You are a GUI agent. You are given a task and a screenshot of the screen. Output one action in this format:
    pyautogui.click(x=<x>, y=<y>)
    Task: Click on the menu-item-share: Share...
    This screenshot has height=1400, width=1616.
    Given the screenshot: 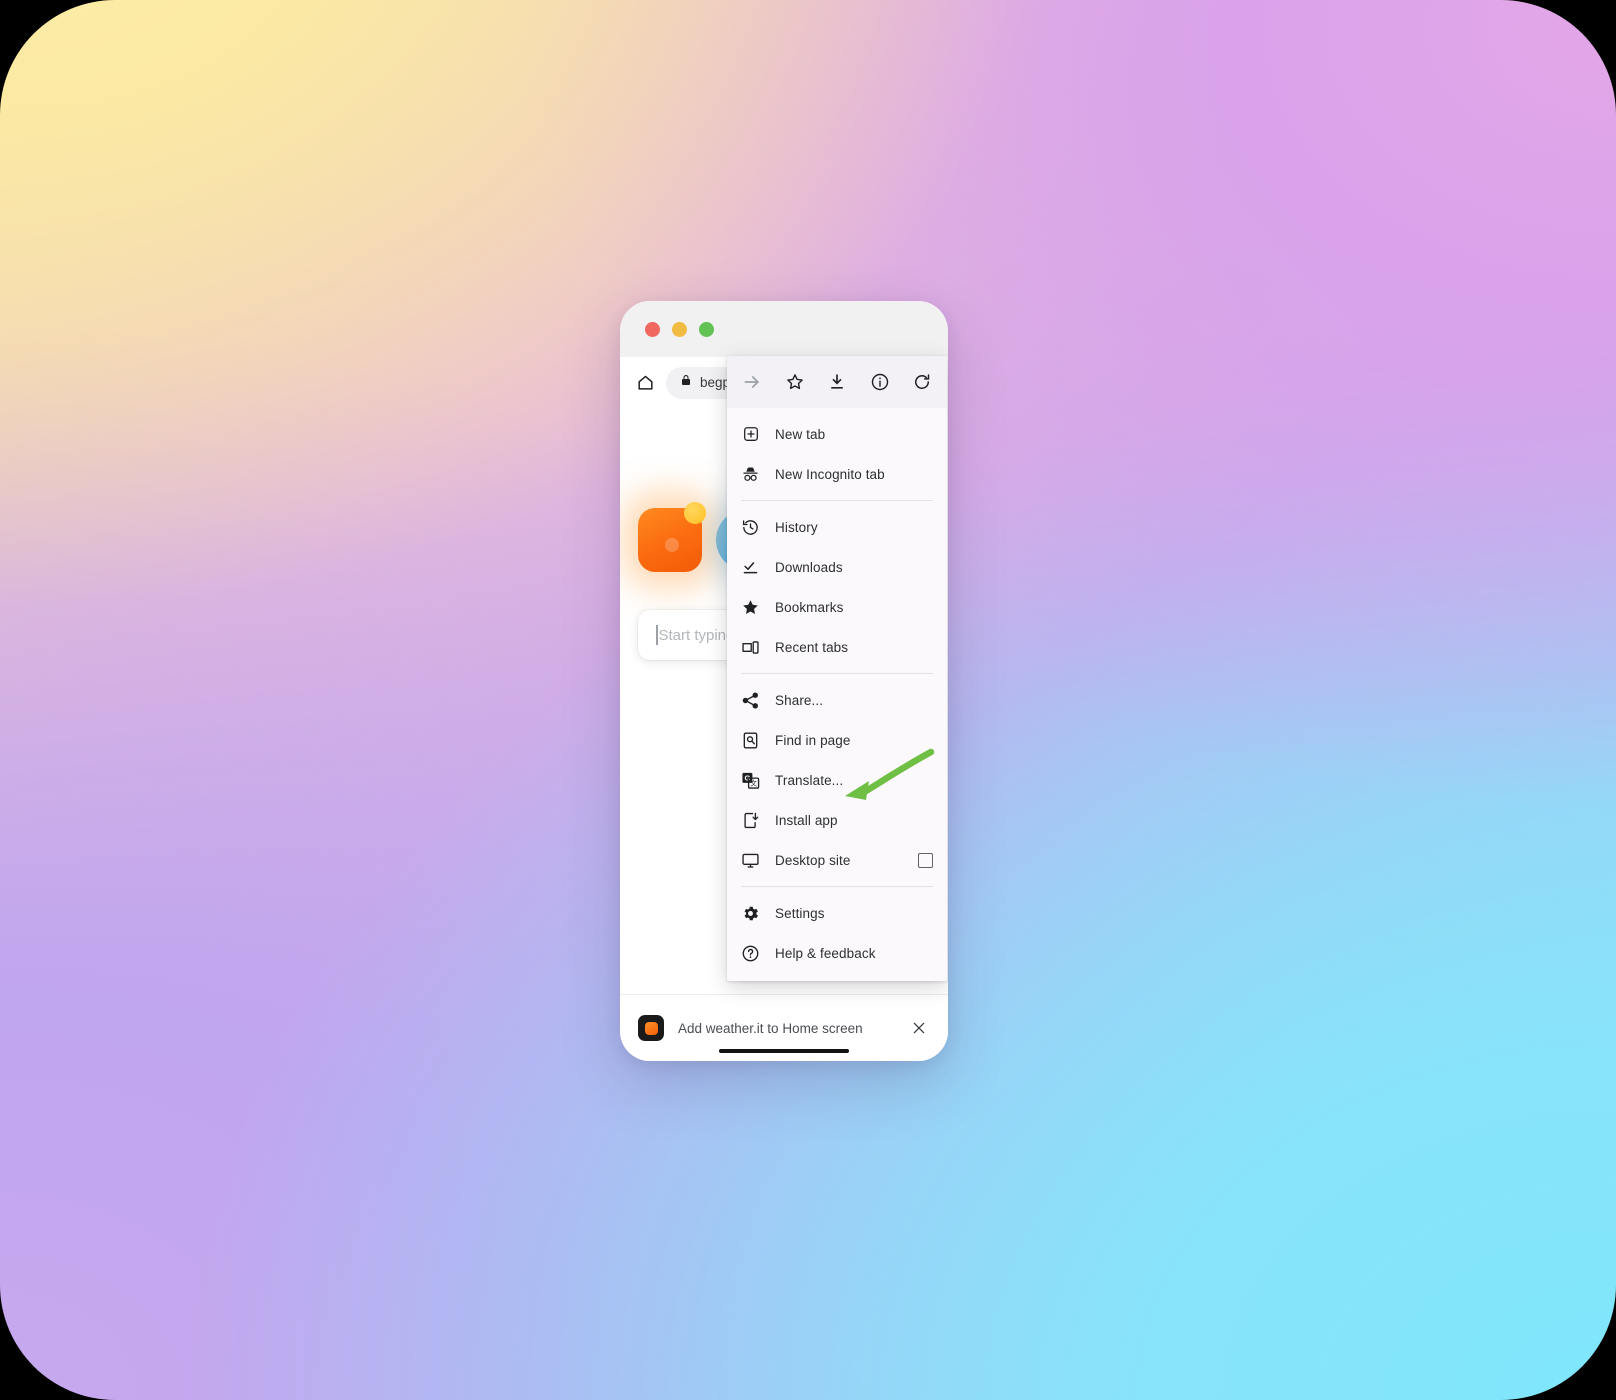 What is the action you would take?
    pyautogui.click(x=837, y=700)
    